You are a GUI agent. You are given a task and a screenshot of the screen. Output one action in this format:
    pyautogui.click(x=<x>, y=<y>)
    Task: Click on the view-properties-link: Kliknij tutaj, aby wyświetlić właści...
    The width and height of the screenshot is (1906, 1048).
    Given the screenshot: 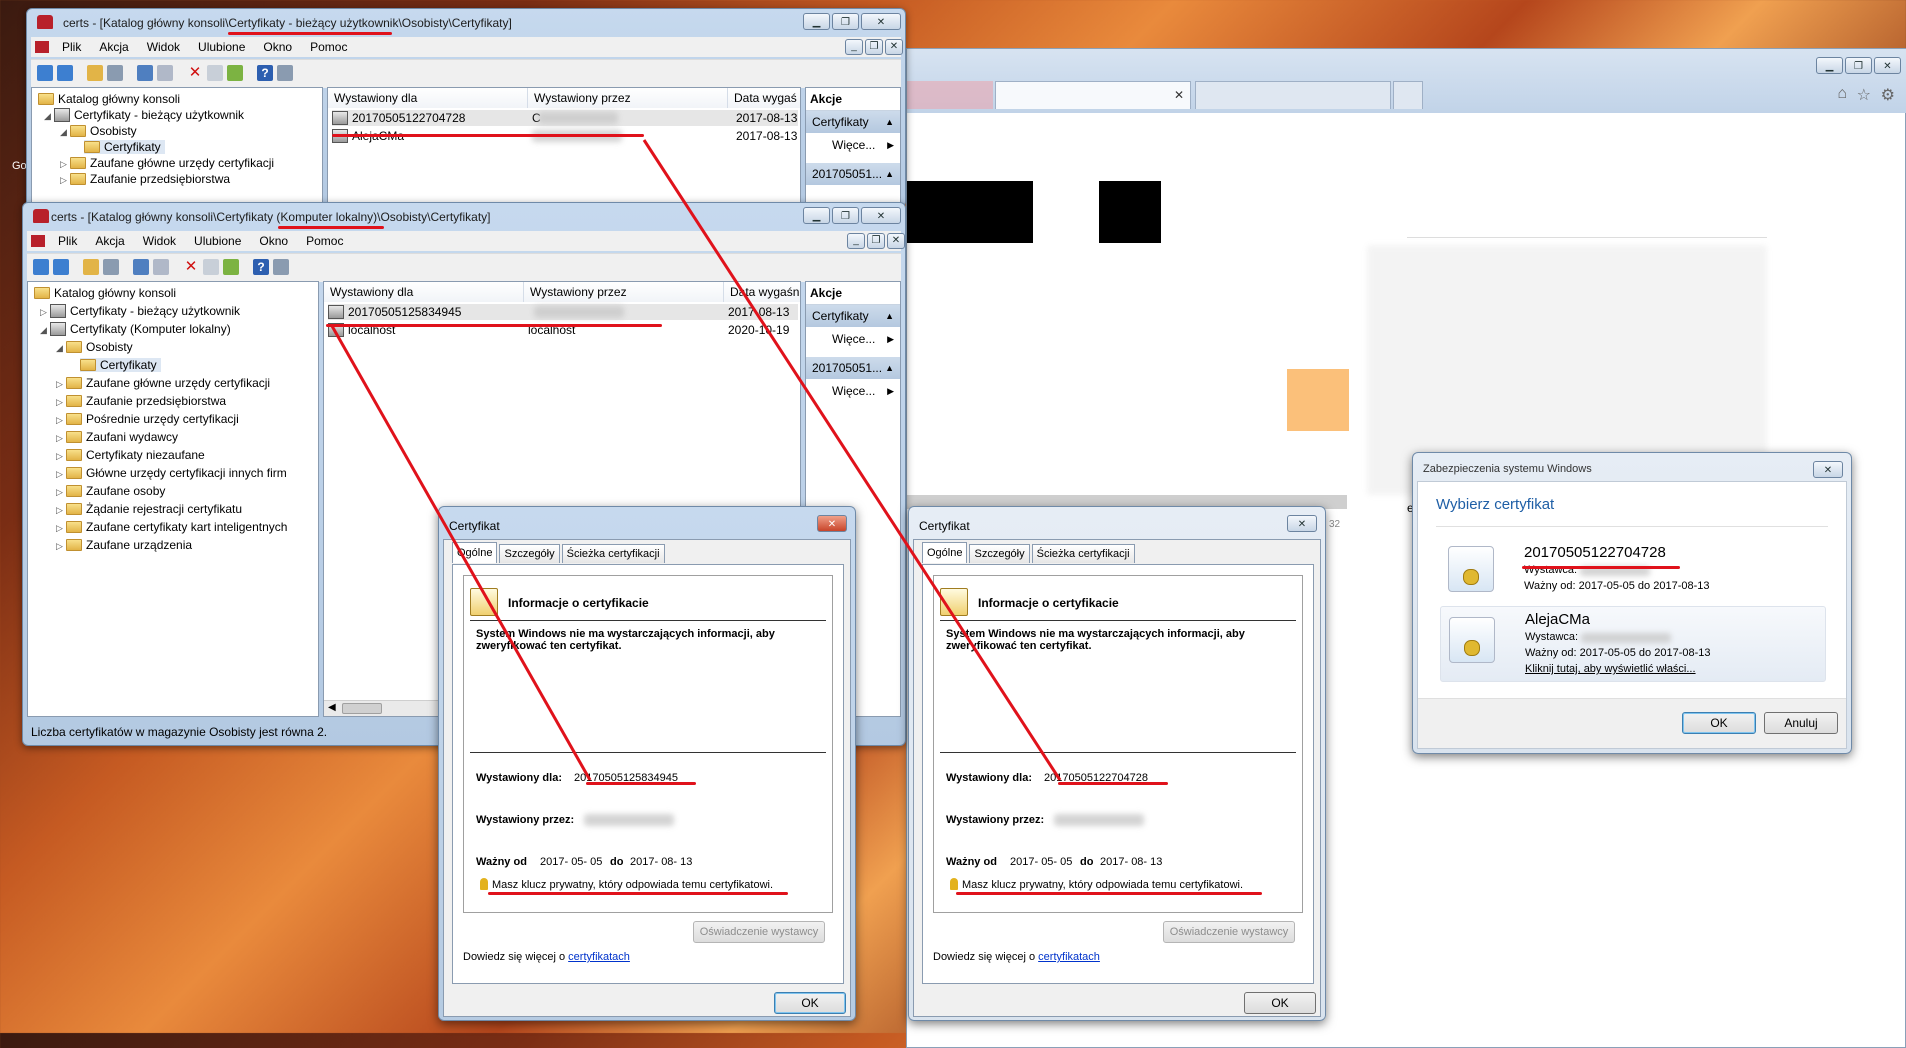 What is the action you would take?
    pyautogui.click(x=1610, y=669)
    